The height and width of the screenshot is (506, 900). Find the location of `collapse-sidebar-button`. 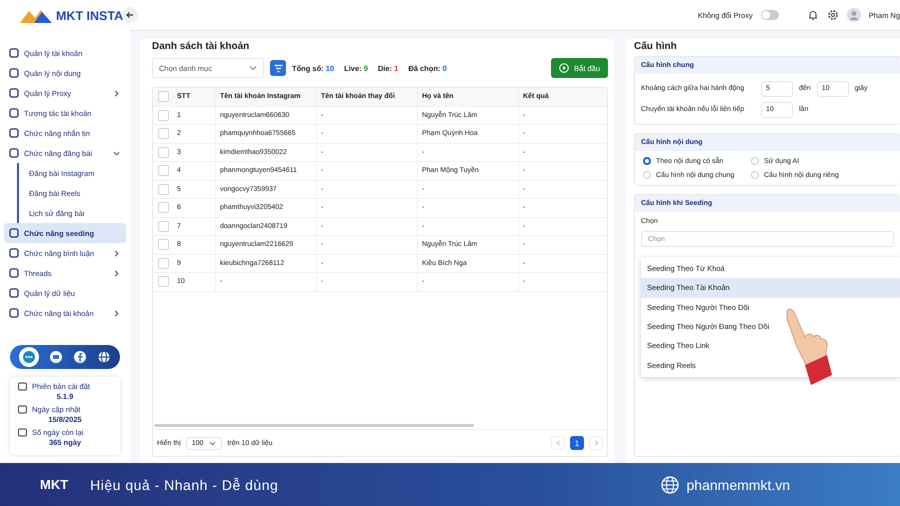

collapse-sidebar-button is located at coordinates (130, 15).